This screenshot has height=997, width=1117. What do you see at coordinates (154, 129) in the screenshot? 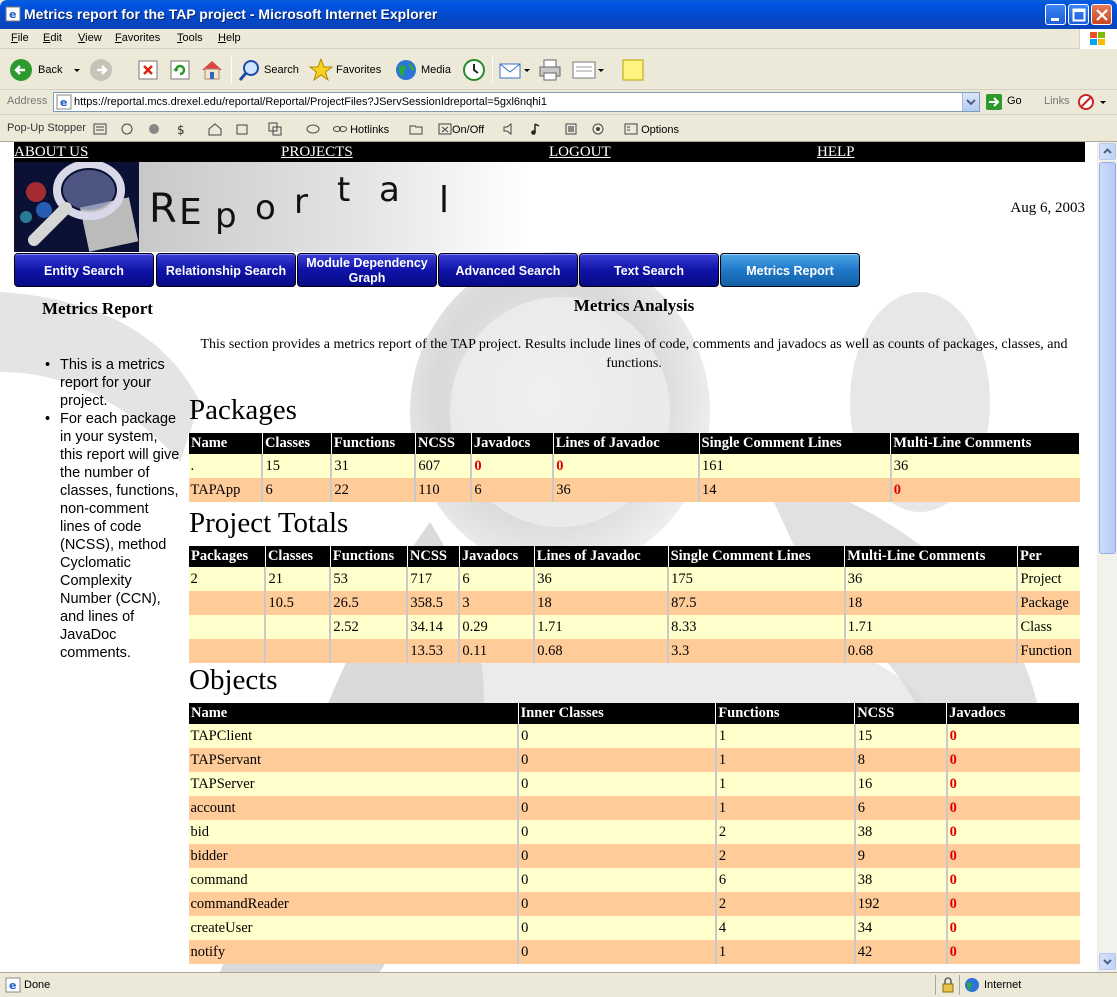
I see `popup-tool-3-icon` at bounding box center [154, 129].